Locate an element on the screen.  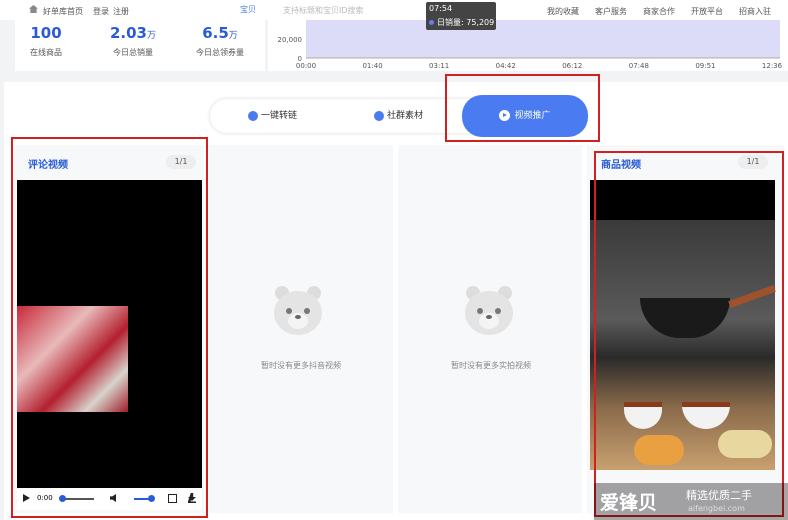
x-tick-label: 09:51 is located at coordinates (705, 66).